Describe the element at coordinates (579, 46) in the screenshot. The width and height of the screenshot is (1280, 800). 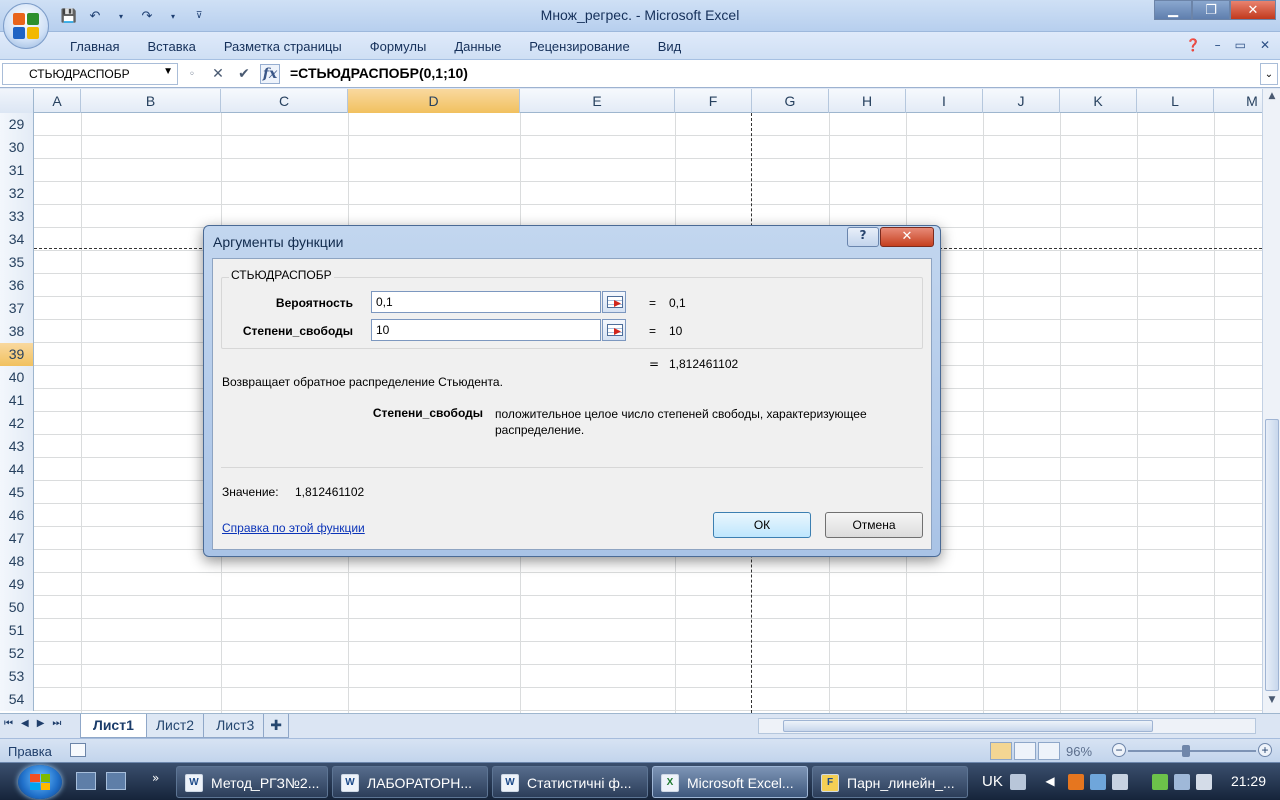
I see `tab-review: Рецензирование` at that location.